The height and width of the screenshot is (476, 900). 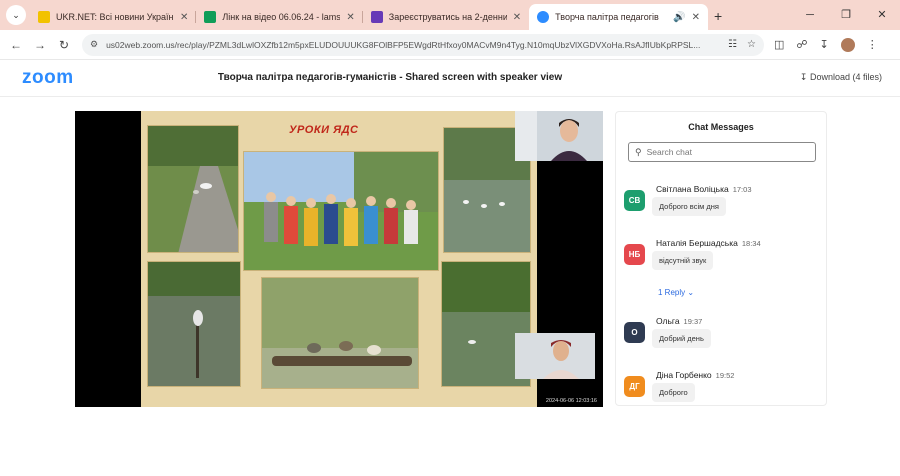 What do you see at coordinates (634, 386) in the screenshot?
I see `avatar: ДГ` at bounding box center [634, 386].